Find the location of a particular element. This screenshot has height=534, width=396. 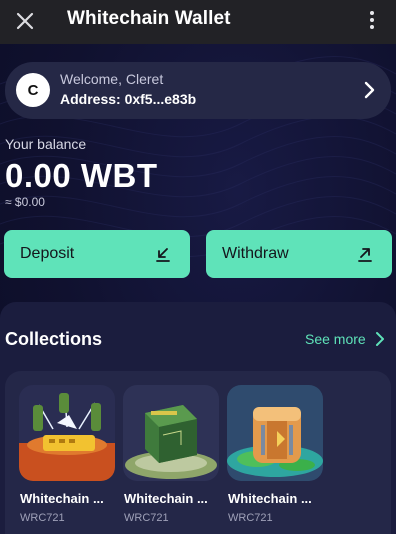

see-more-link: See more is located at coordinates (335, 339).